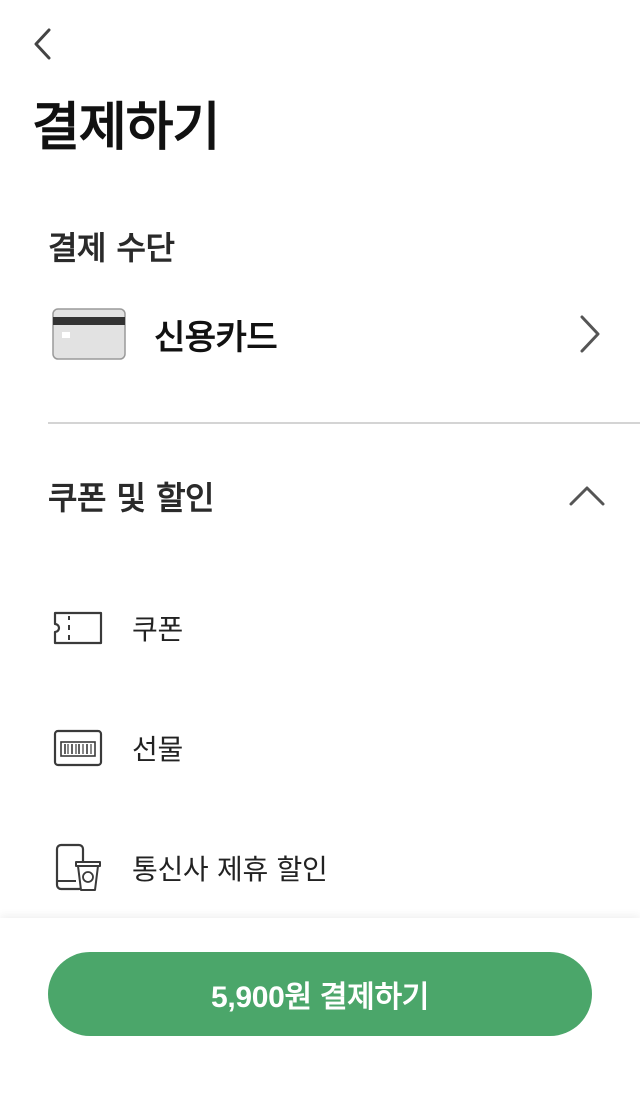 This screenshot has width=640, height=1096. I want to click on chevron-left-icon, so click(42, 44).